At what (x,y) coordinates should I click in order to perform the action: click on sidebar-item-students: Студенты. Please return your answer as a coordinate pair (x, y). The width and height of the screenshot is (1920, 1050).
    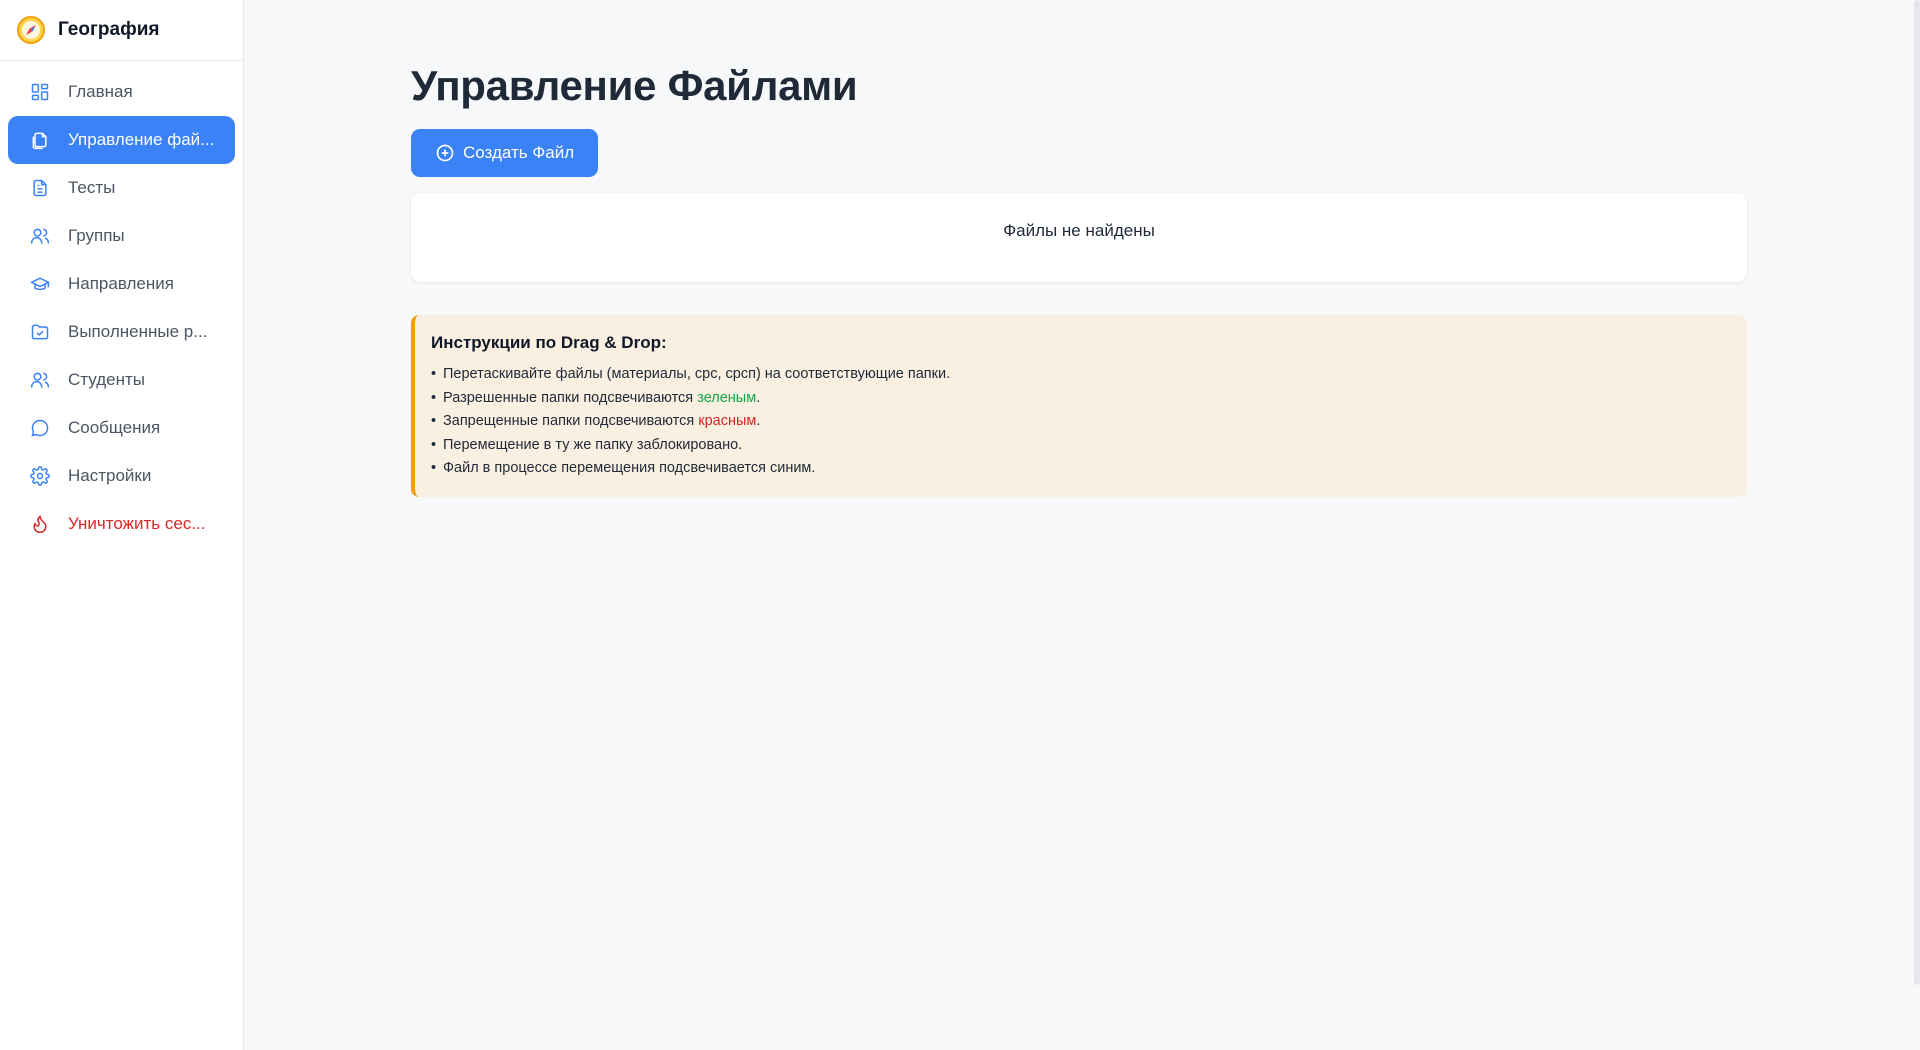
    Looking at the image, I should click on (121, 380).